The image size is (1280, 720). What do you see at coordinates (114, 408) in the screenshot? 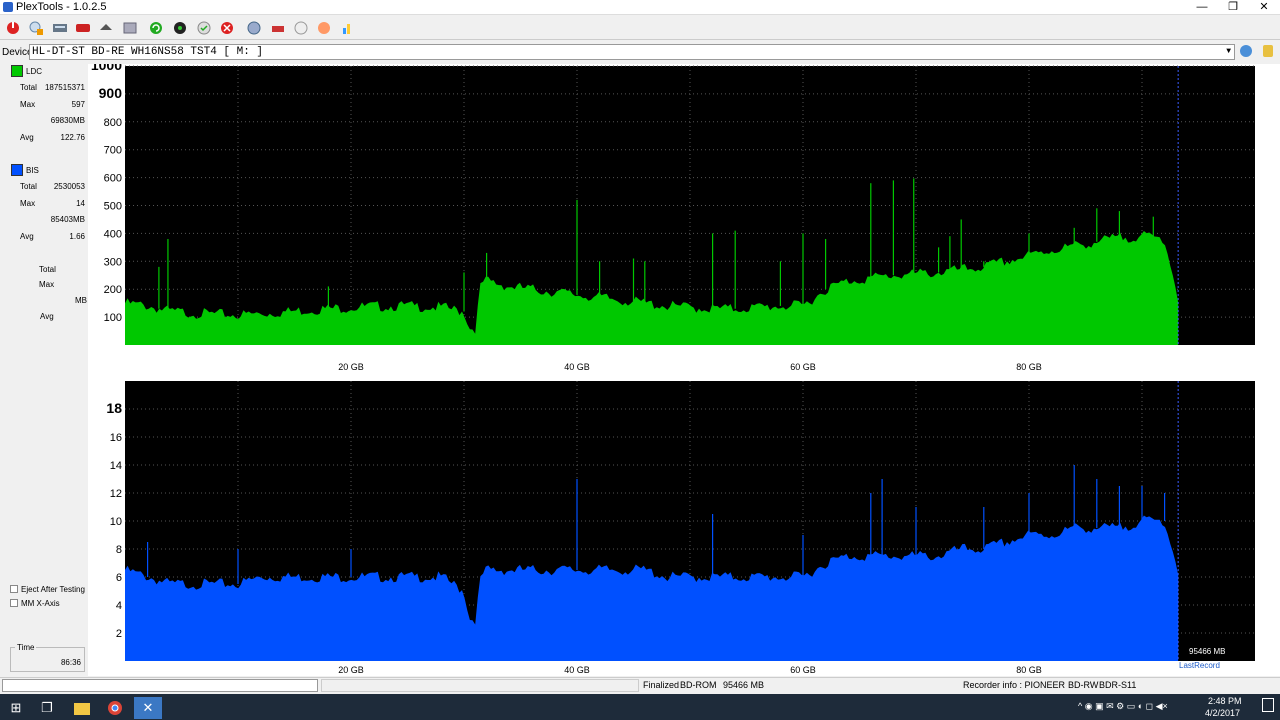
I see `y-tick-label: 18` at bounding box center [114, 408].